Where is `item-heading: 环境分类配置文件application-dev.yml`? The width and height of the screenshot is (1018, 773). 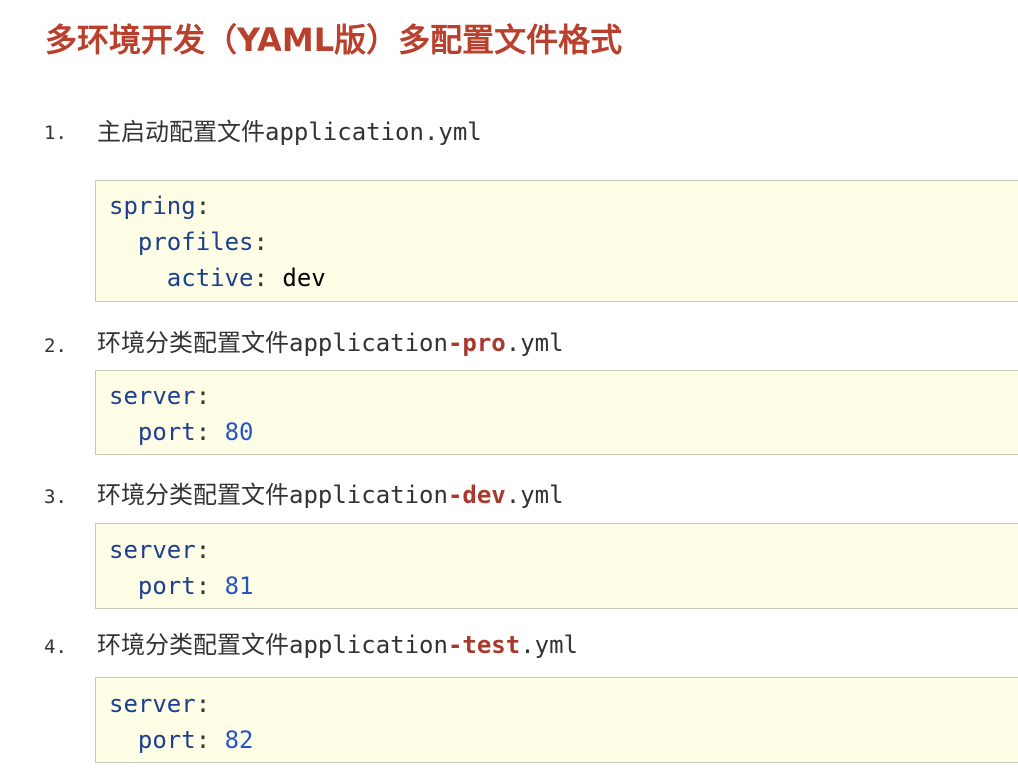 item-heading: 环境分类配置文件application-dev.yml is located at coordinates (330, 495).